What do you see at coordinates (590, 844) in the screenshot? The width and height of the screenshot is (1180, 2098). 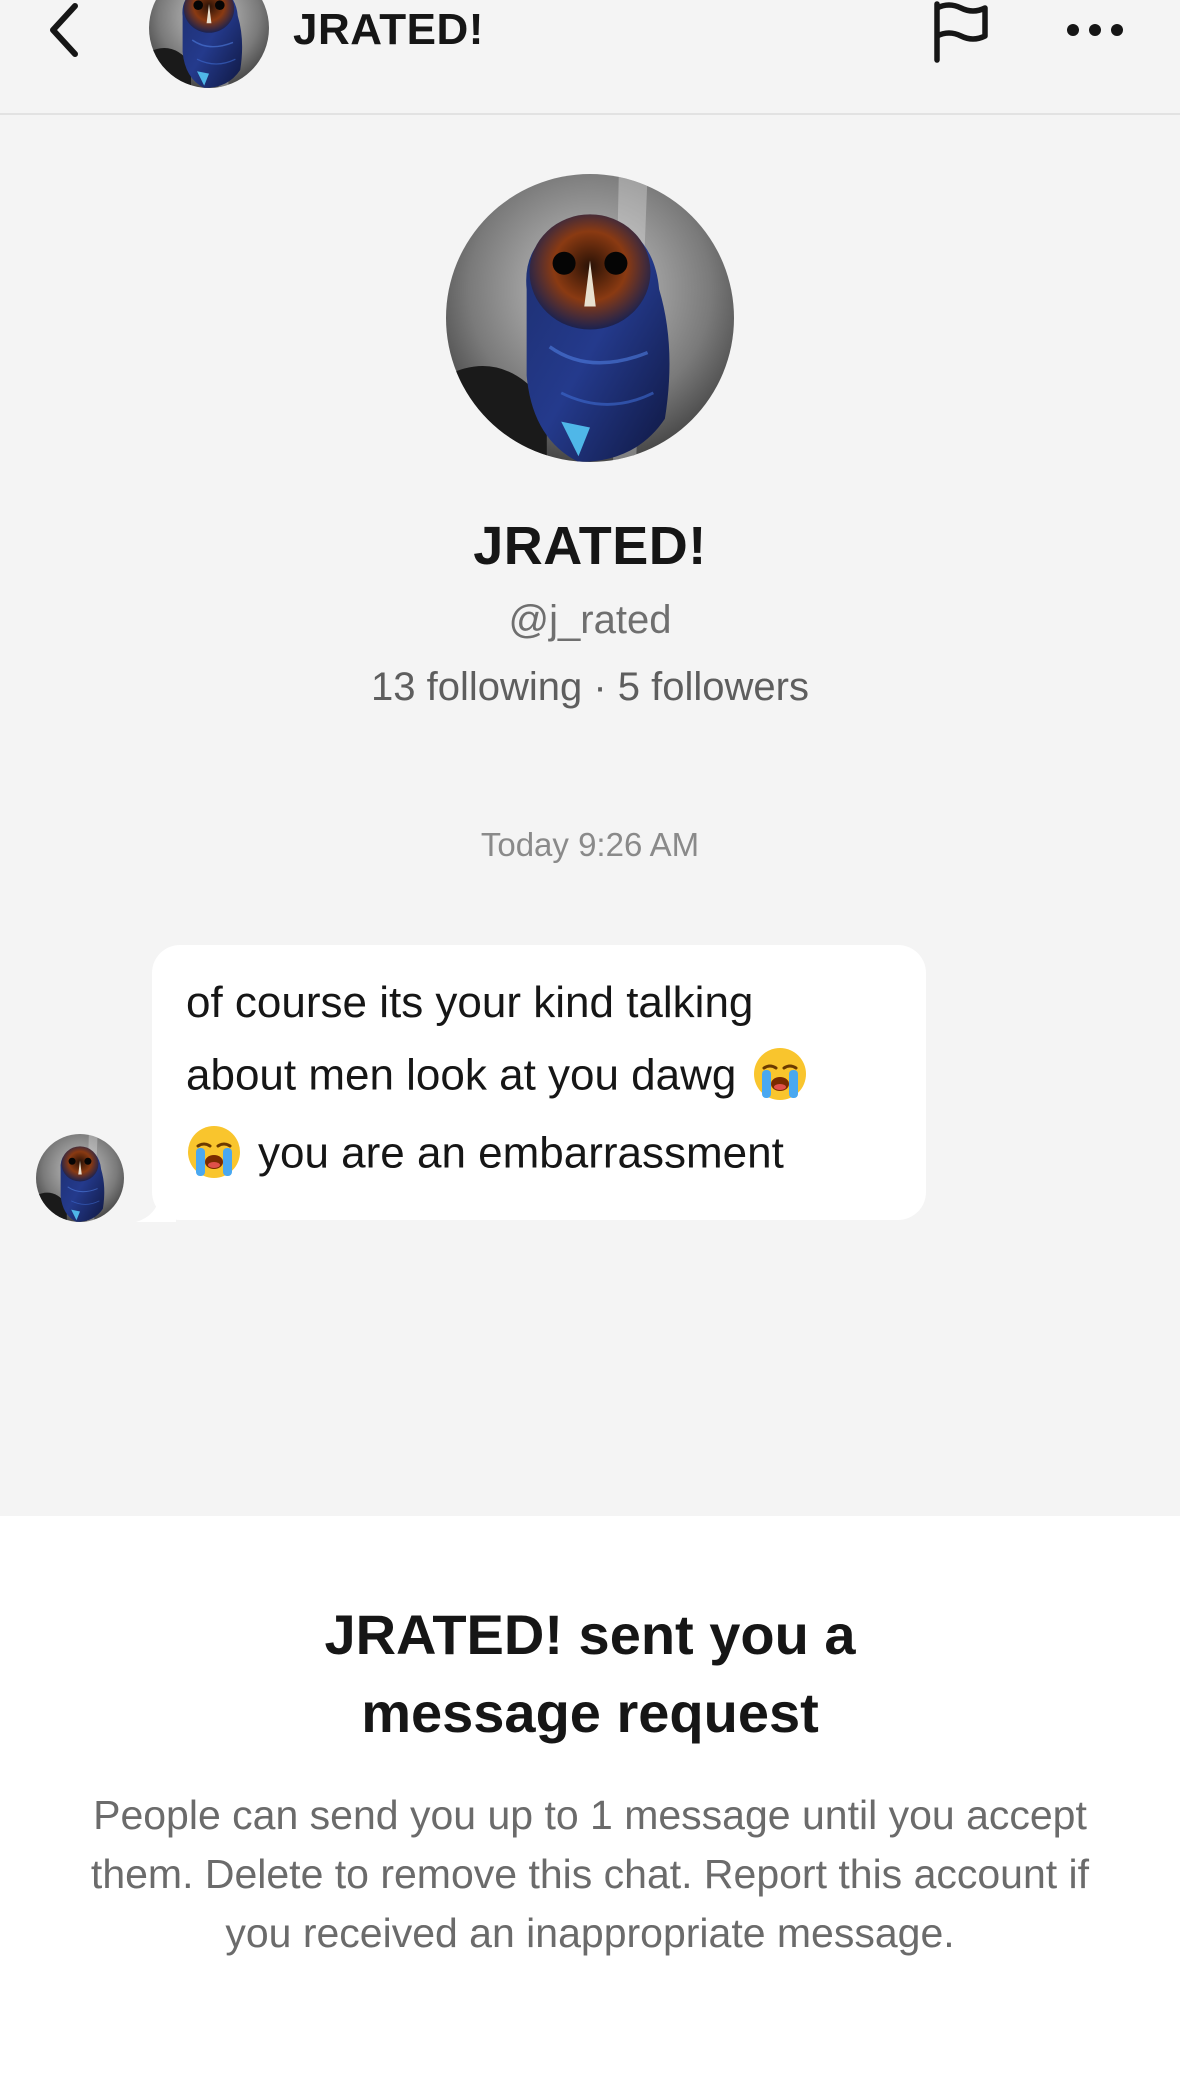 I see `message-timestamp: Today 9:26 AM` at bounding box center [590, 844].